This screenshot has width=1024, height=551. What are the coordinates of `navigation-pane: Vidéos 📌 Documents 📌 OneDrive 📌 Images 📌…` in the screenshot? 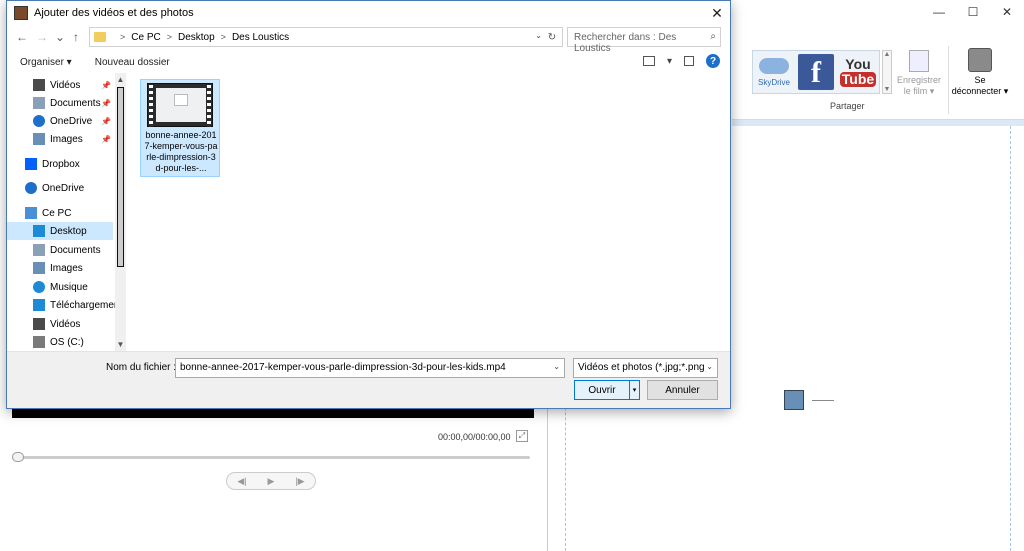 It's located at (67, 212).